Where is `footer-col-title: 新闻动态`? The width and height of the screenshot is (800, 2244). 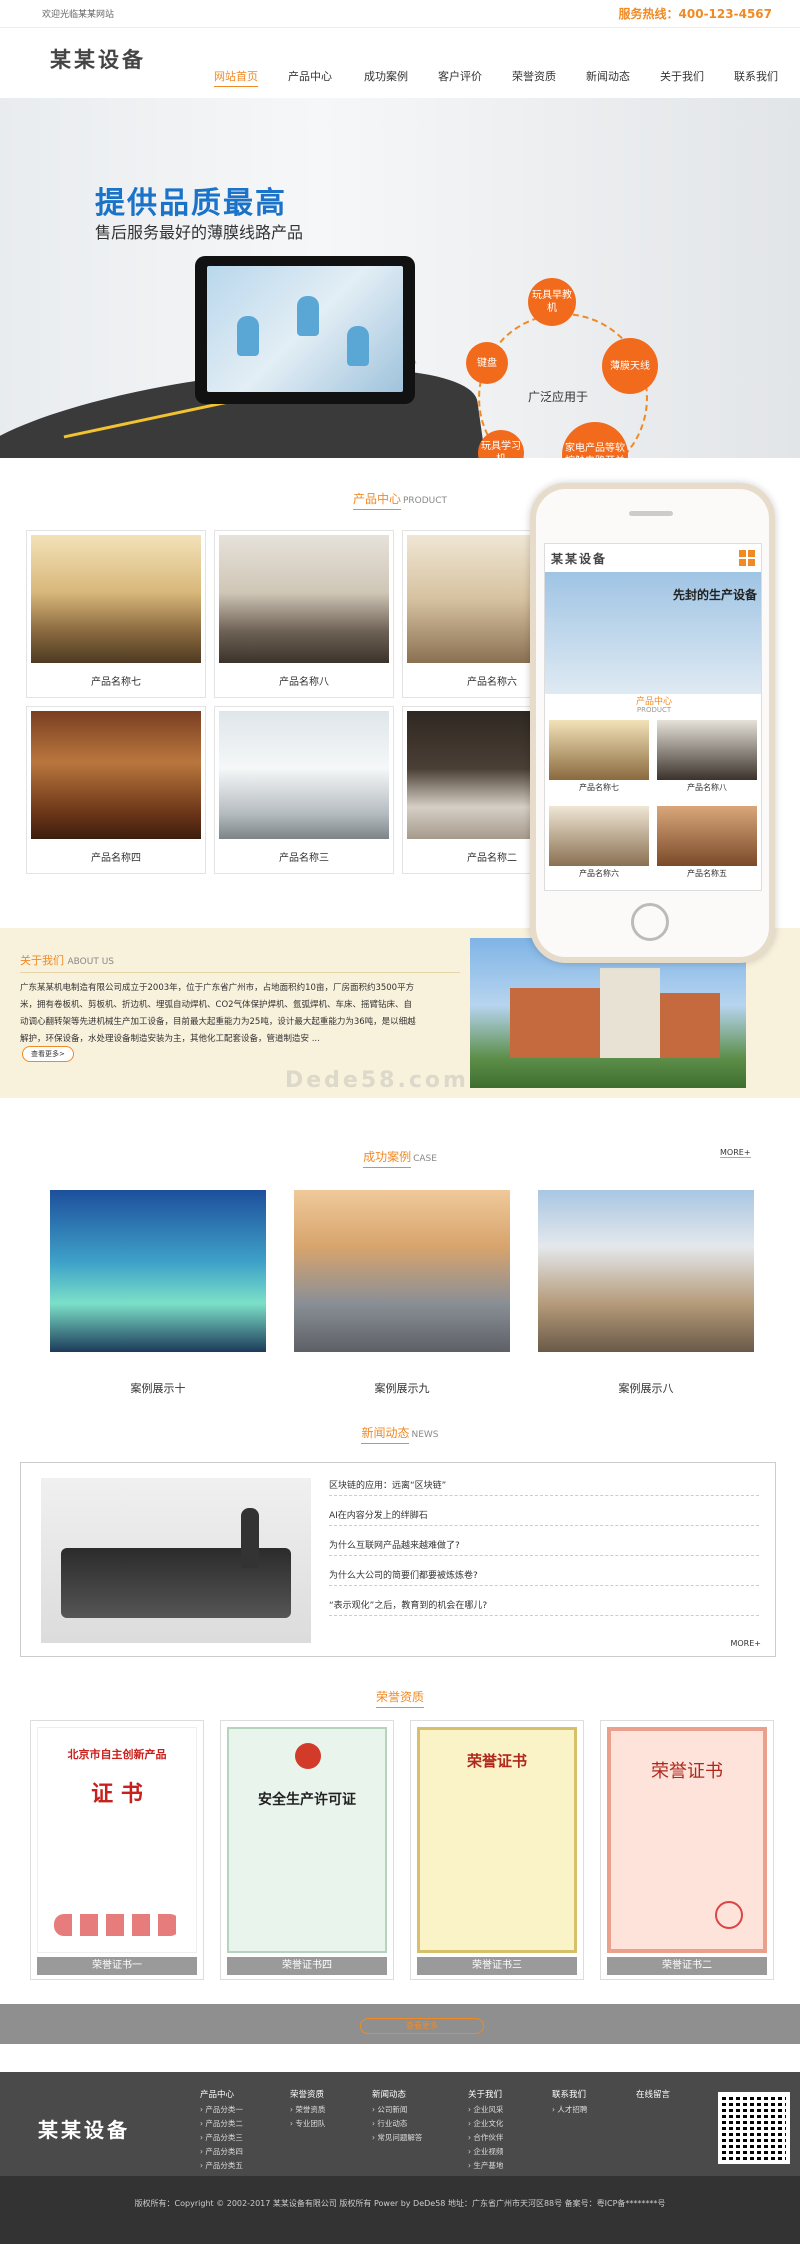 footer-col-title: 新闻动态 is located at coordinates (397, 2094).